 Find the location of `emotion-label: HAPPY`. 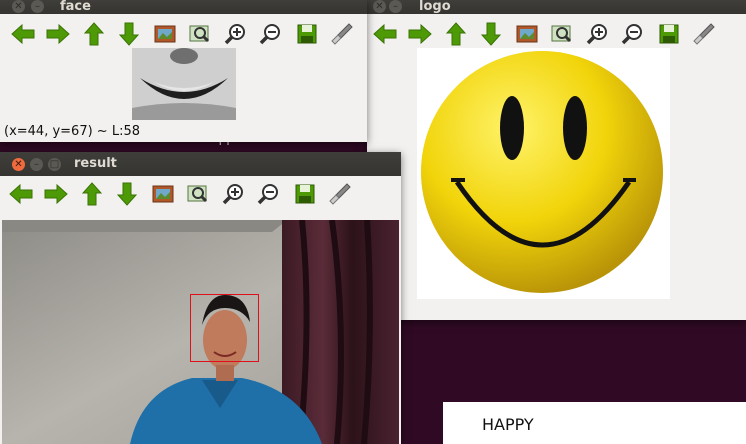

emotion-label: HAPPY is located at coordinates (508, 424).